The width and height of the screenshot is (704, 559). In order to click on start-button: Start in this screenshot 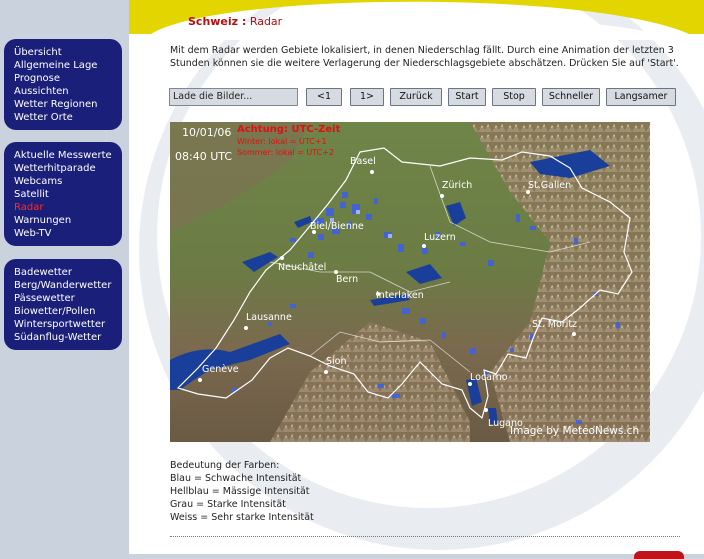, I will do `click(467, 97)`.